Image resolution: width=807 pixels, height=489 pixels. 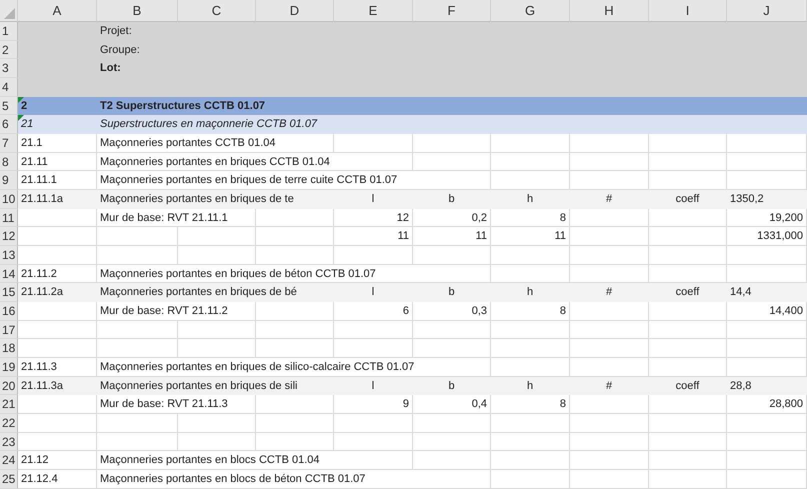 What do you see at coordinates (373, 311) in the screenshot?
I see `table-cell: 6` at bounding box center [373, 311].